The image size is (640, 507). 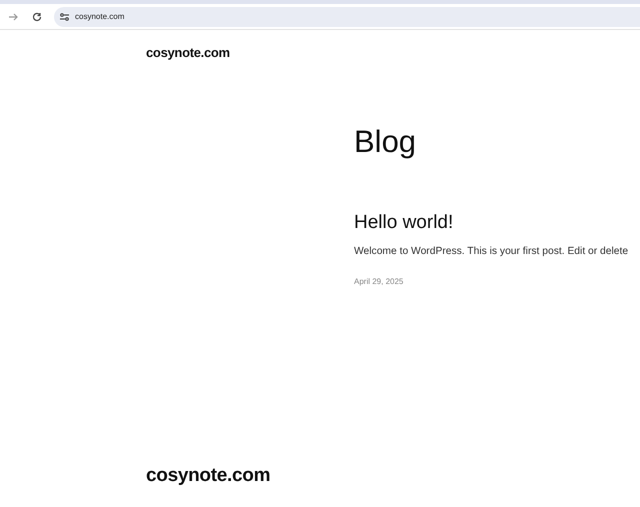 I want to click on address-bar: cosynote.com, so click(x=347, y=16).